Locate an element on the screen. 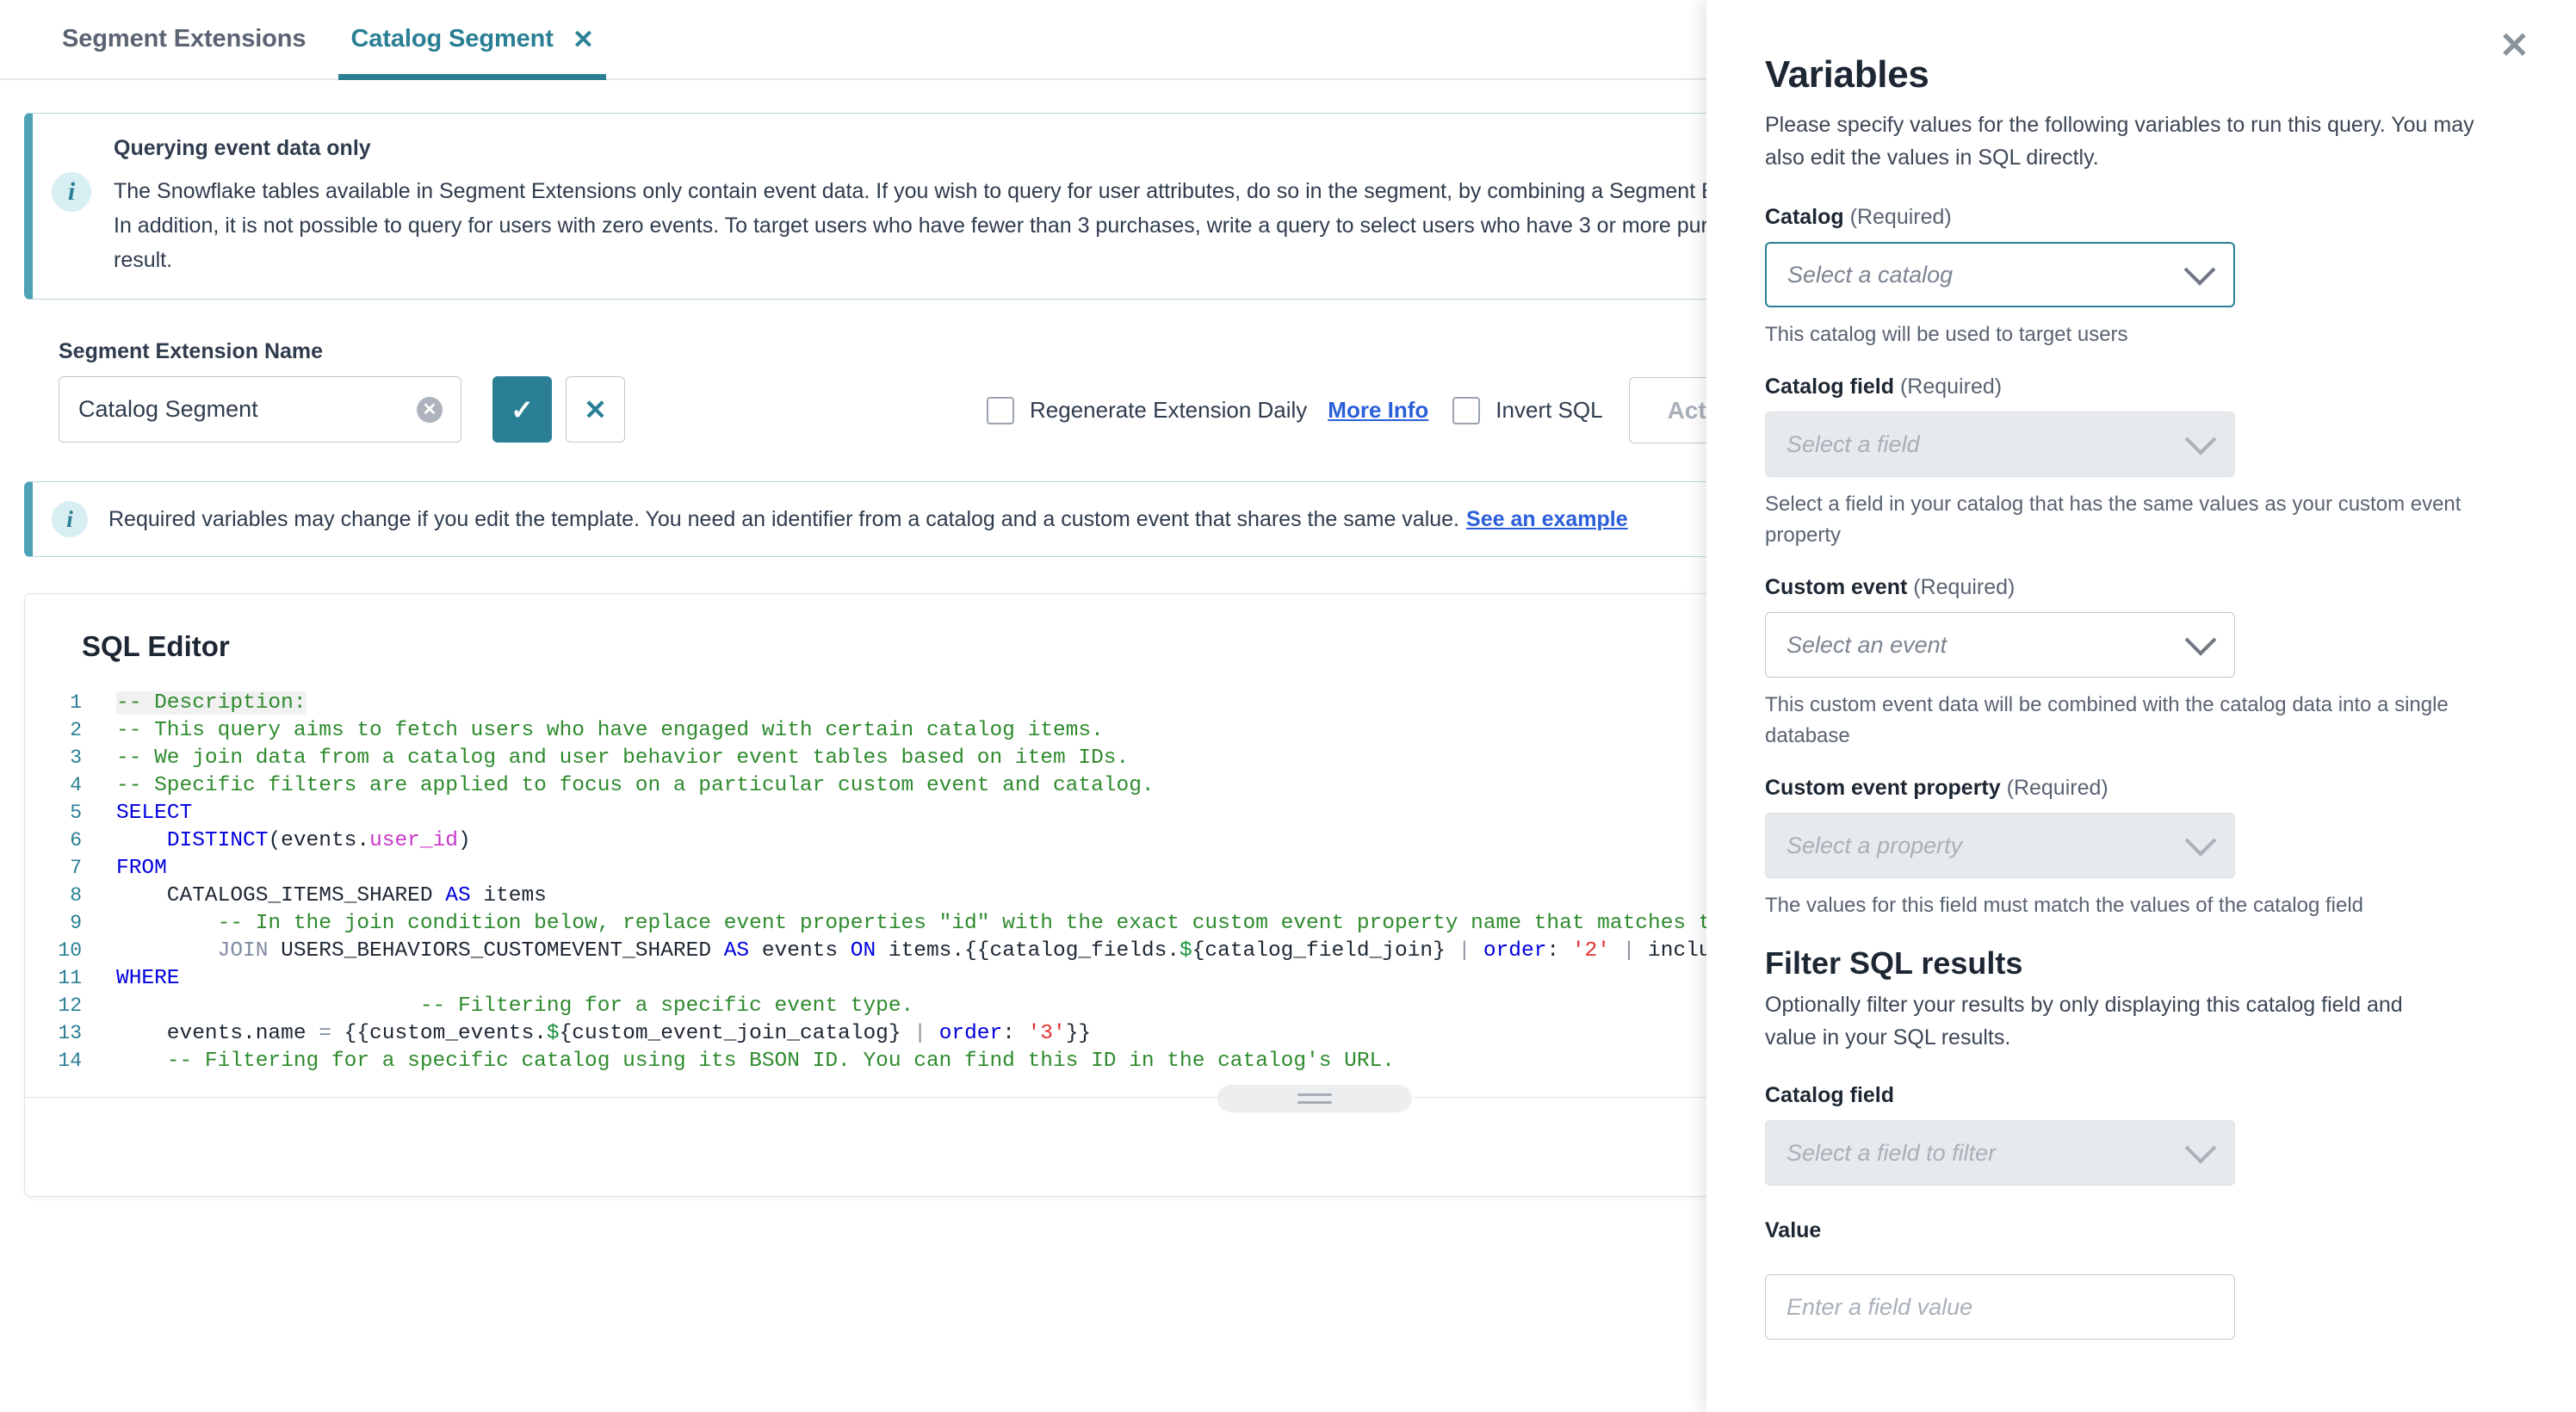  catalog-field-label: Catalog (Required) is located at coordinates (2141, 217).